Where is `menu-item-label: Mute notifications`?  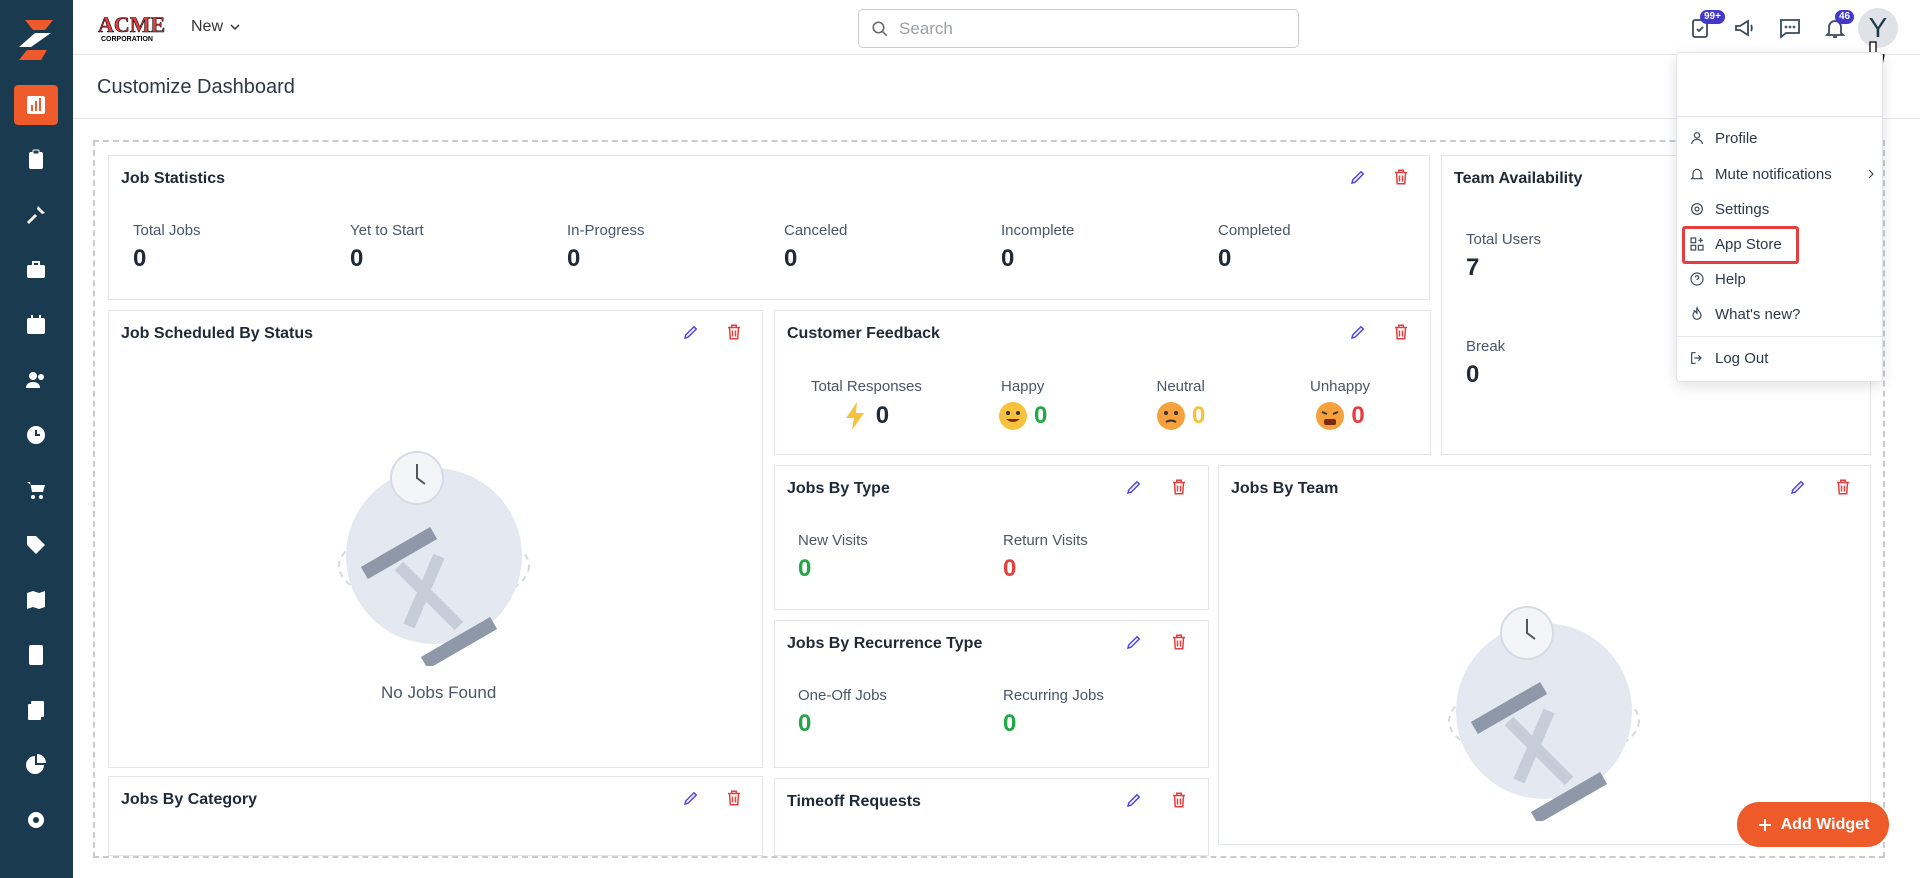
menu-item-label: Mute notifications is located at coordinates (1773, 174).